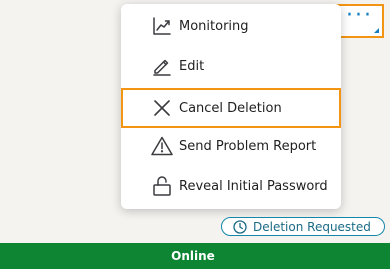 This screenshot has width=390, height=269. What do you see at coordinates (214, 26) in the screenshot?
I see `menu-item-label: Monitoring` at bounding box center [214, 26].